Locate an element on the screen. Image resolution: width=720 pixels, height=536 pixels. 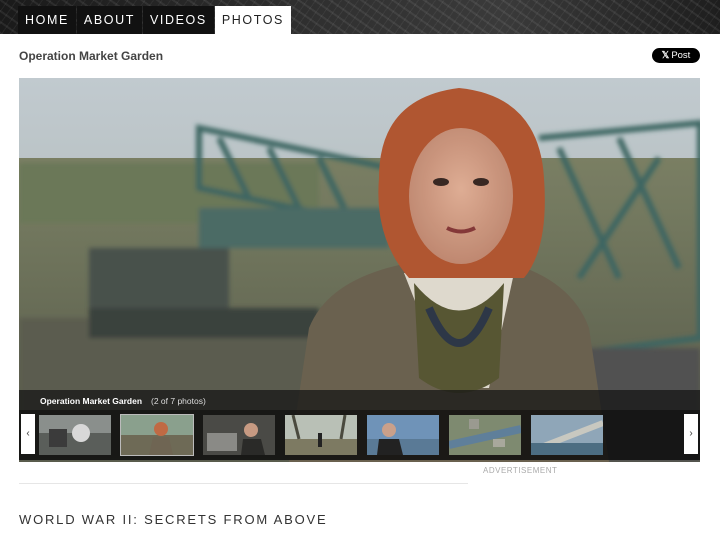
thumbnail-strip: ‹ › is located at coordinates (359, 435).